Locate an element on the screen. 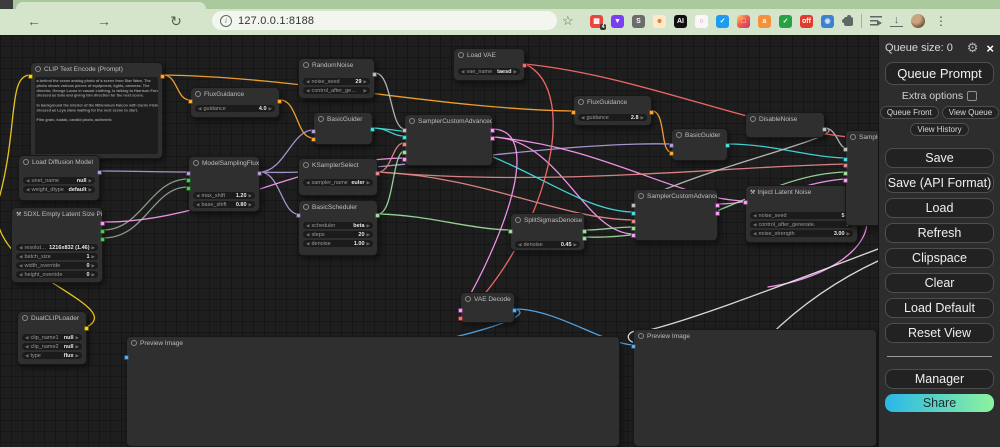  forward-icon: → is located at coordinates (104, 21).